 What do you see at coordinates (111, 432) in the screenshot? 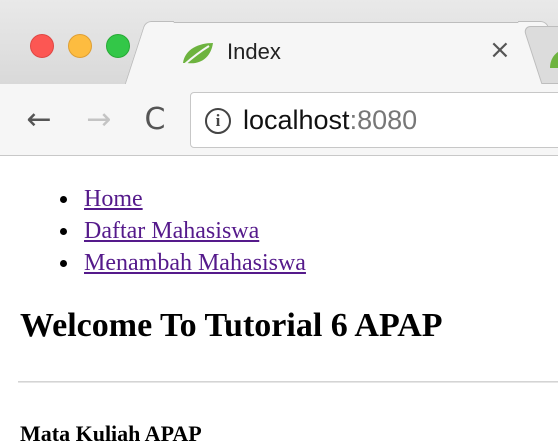
I see `section-subtitle: Mata Kuliah APAP` at bounding box center [111, 432].